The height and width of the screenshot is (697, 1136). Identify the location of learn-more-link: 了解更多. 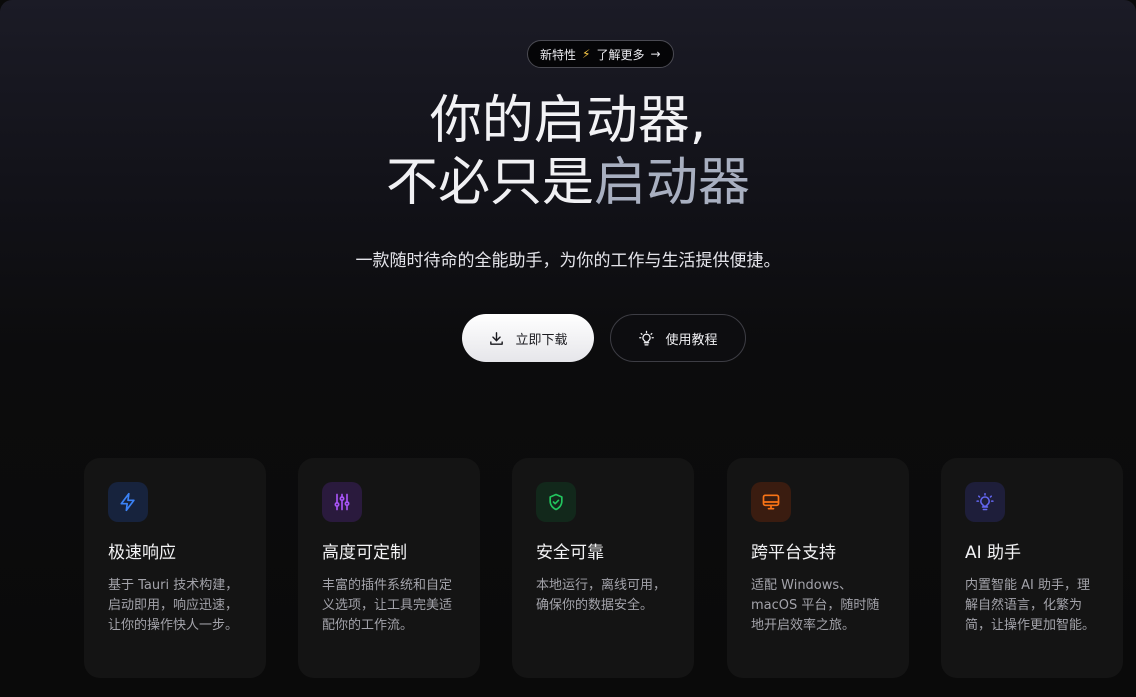
(620, 54).